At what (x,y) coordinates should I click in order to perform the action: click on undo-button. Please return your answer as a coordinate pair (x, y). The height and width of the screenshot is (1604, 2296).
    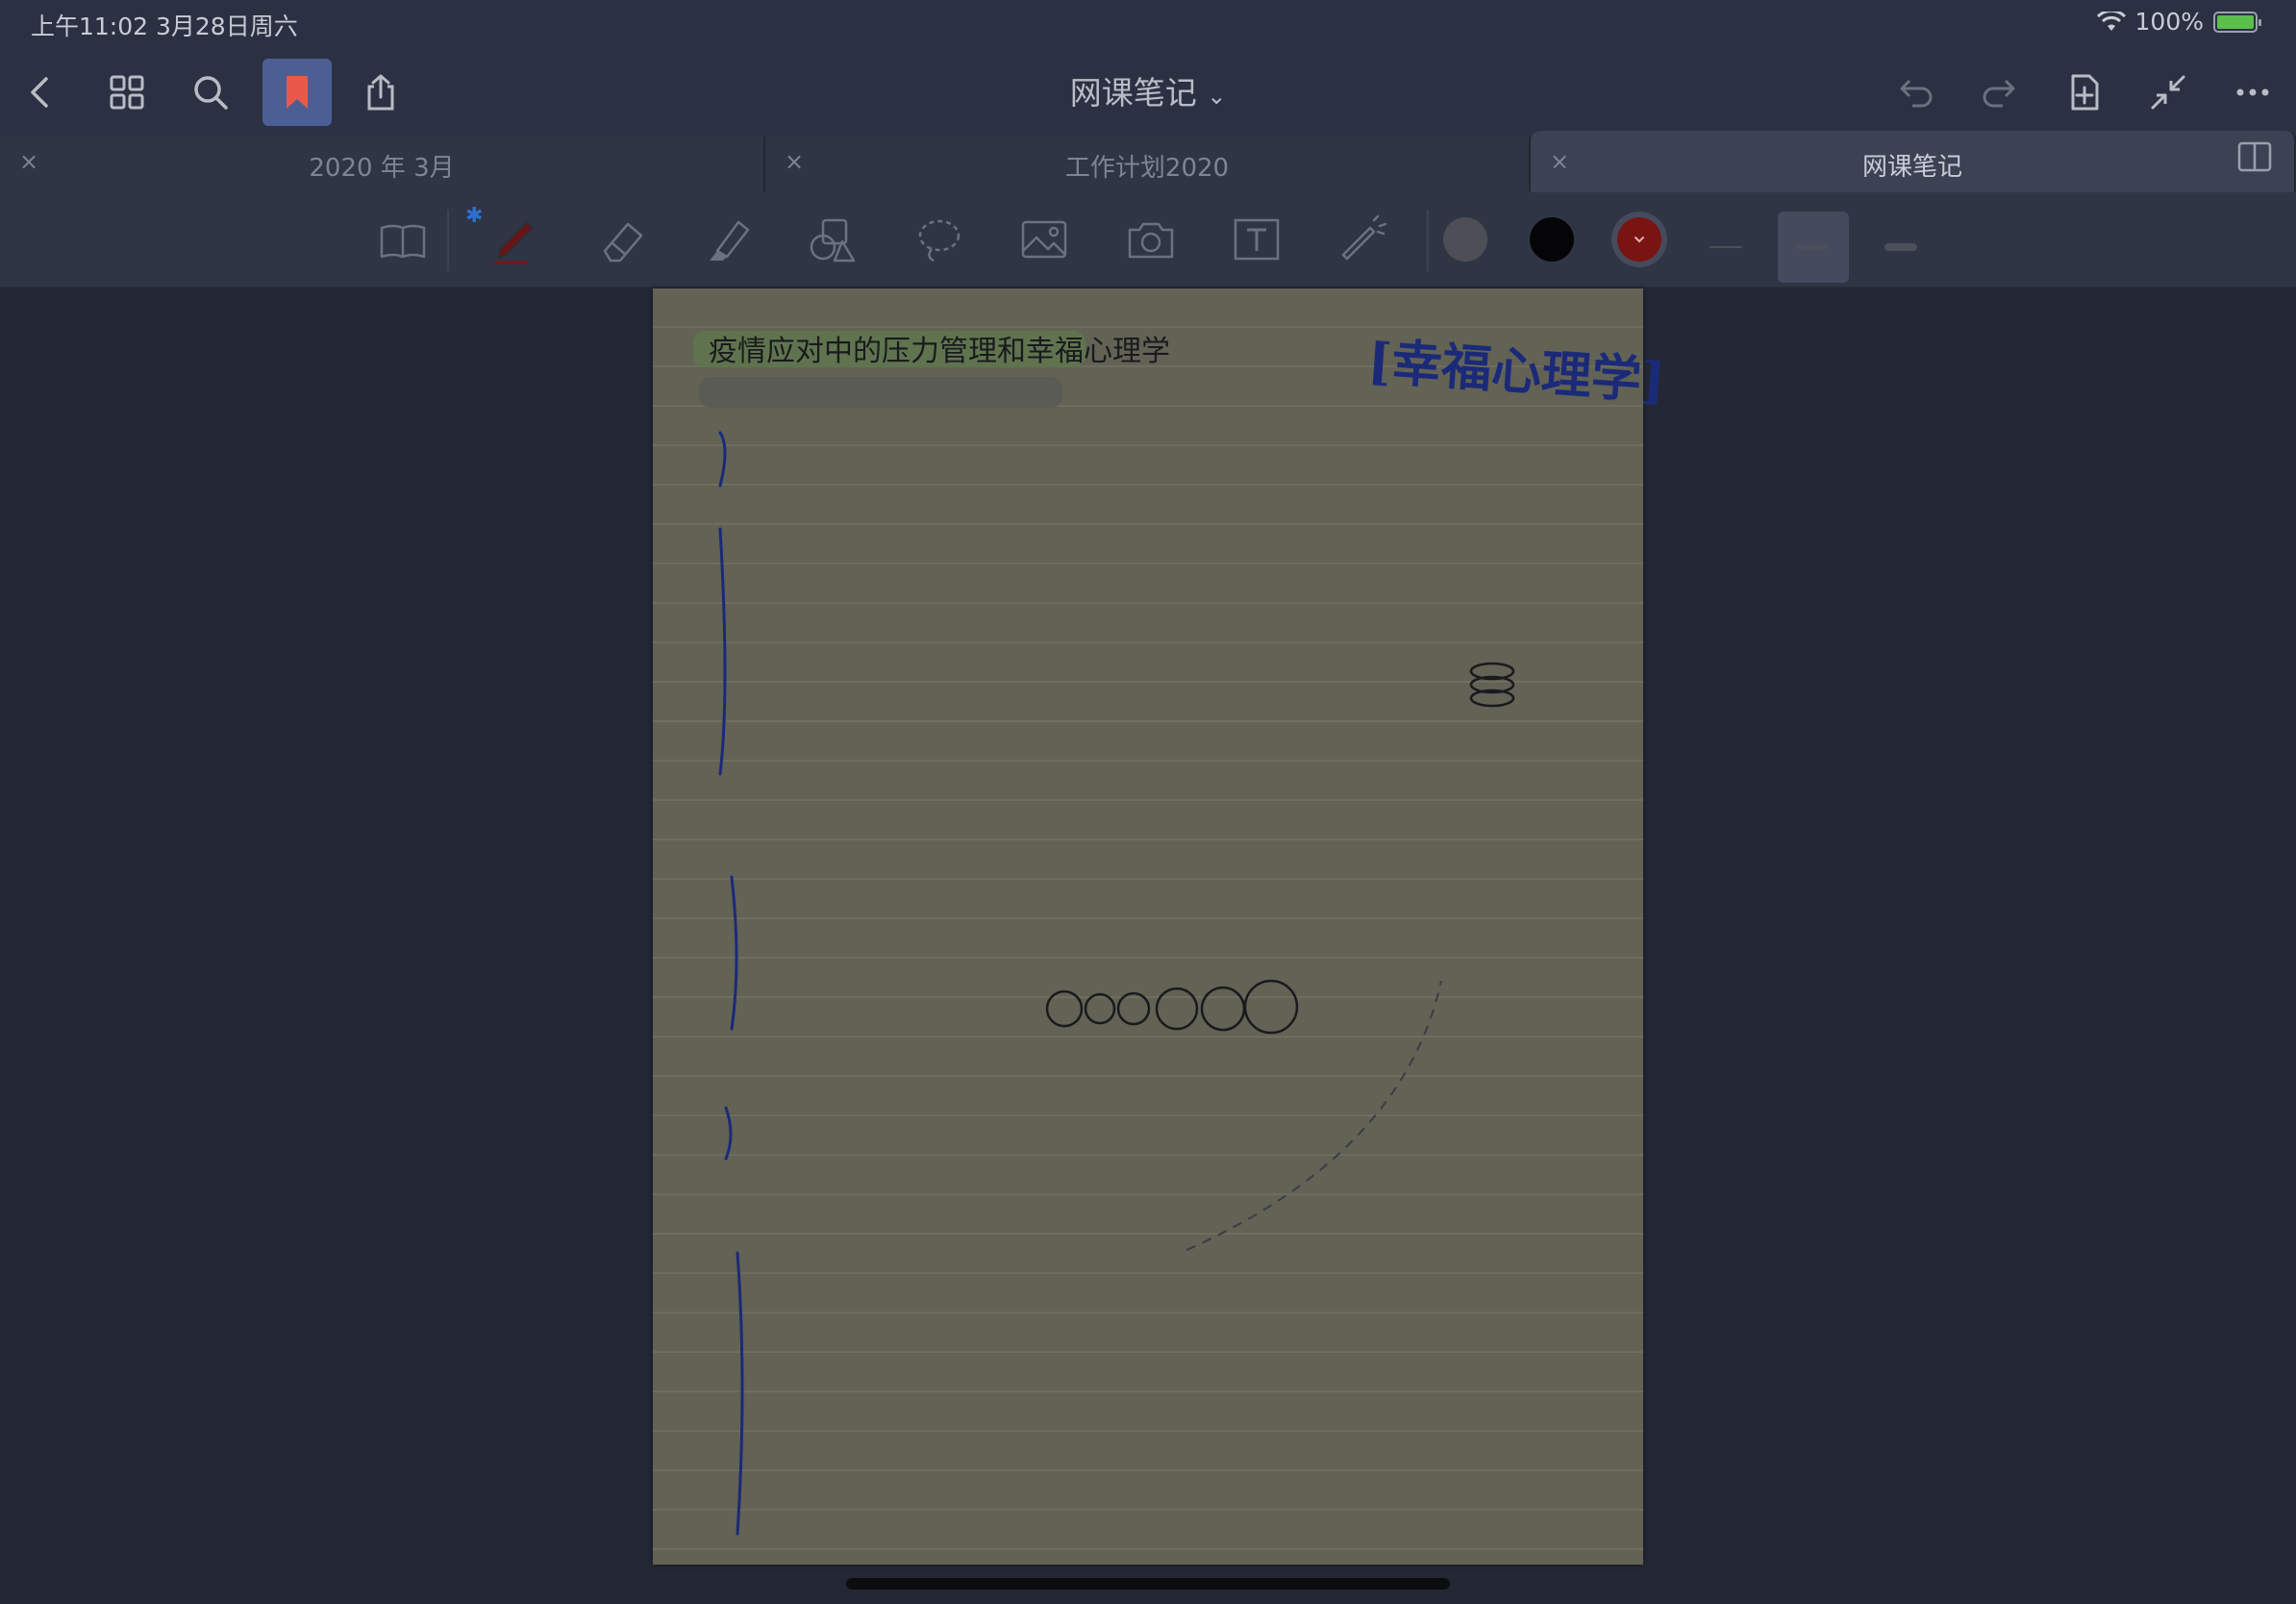
    Looking at the image, I should click on (1916, 92).